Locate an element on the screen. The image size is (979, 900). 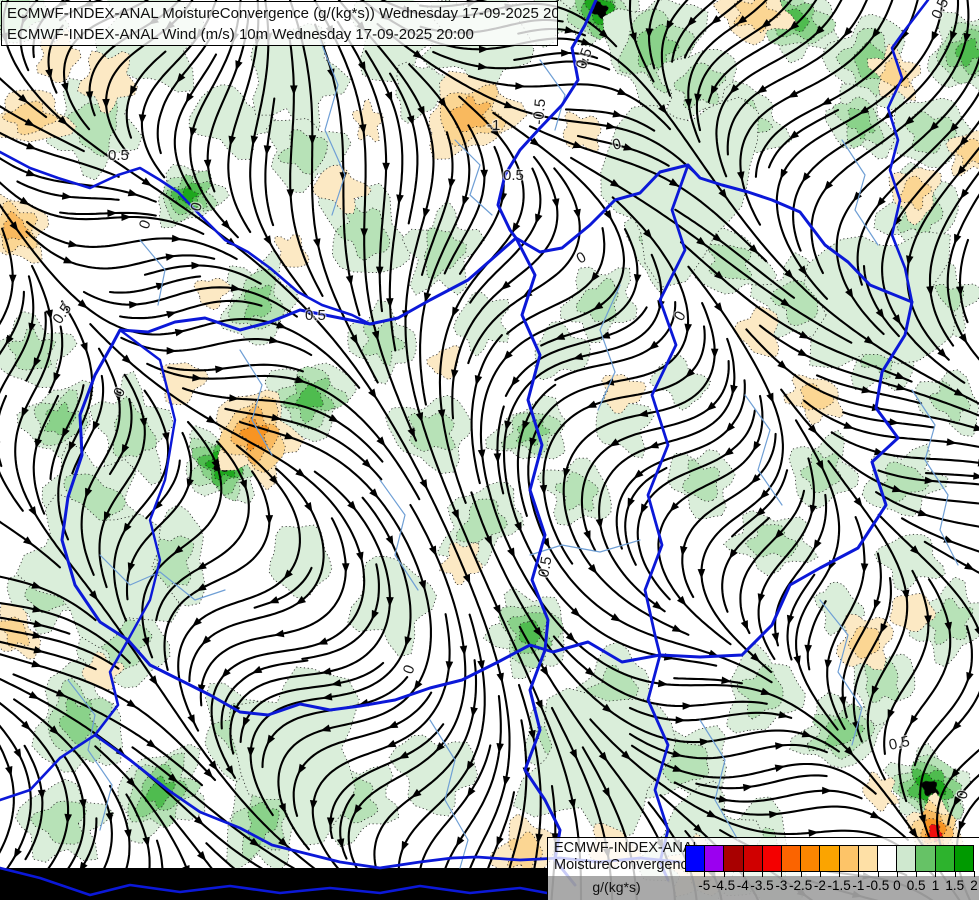
contour-label: -0.5 is located at coordinates (539, 111).